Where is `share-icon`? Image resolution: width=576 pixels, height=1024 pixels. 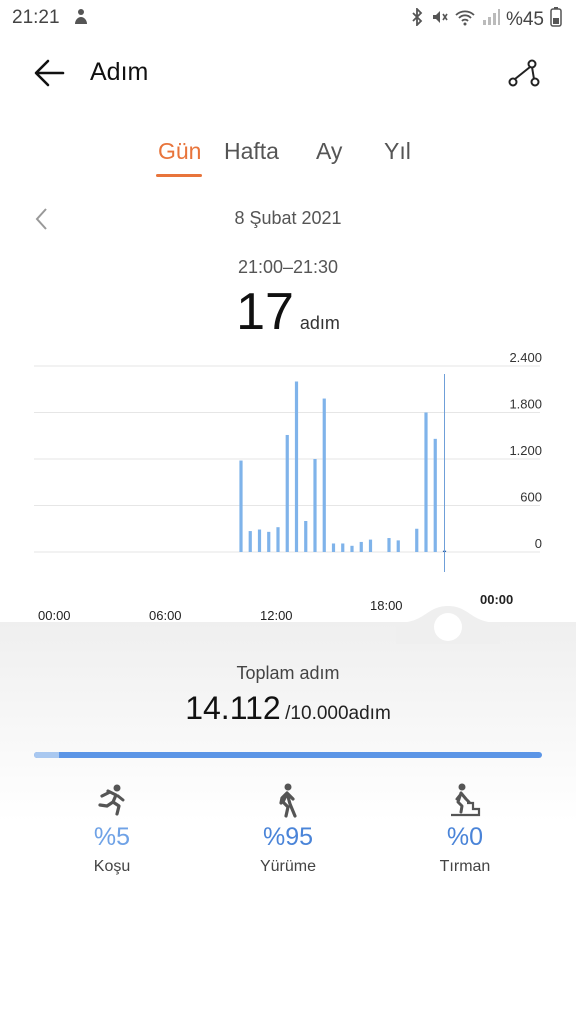 share-icon is located at coordinates (524, 75).